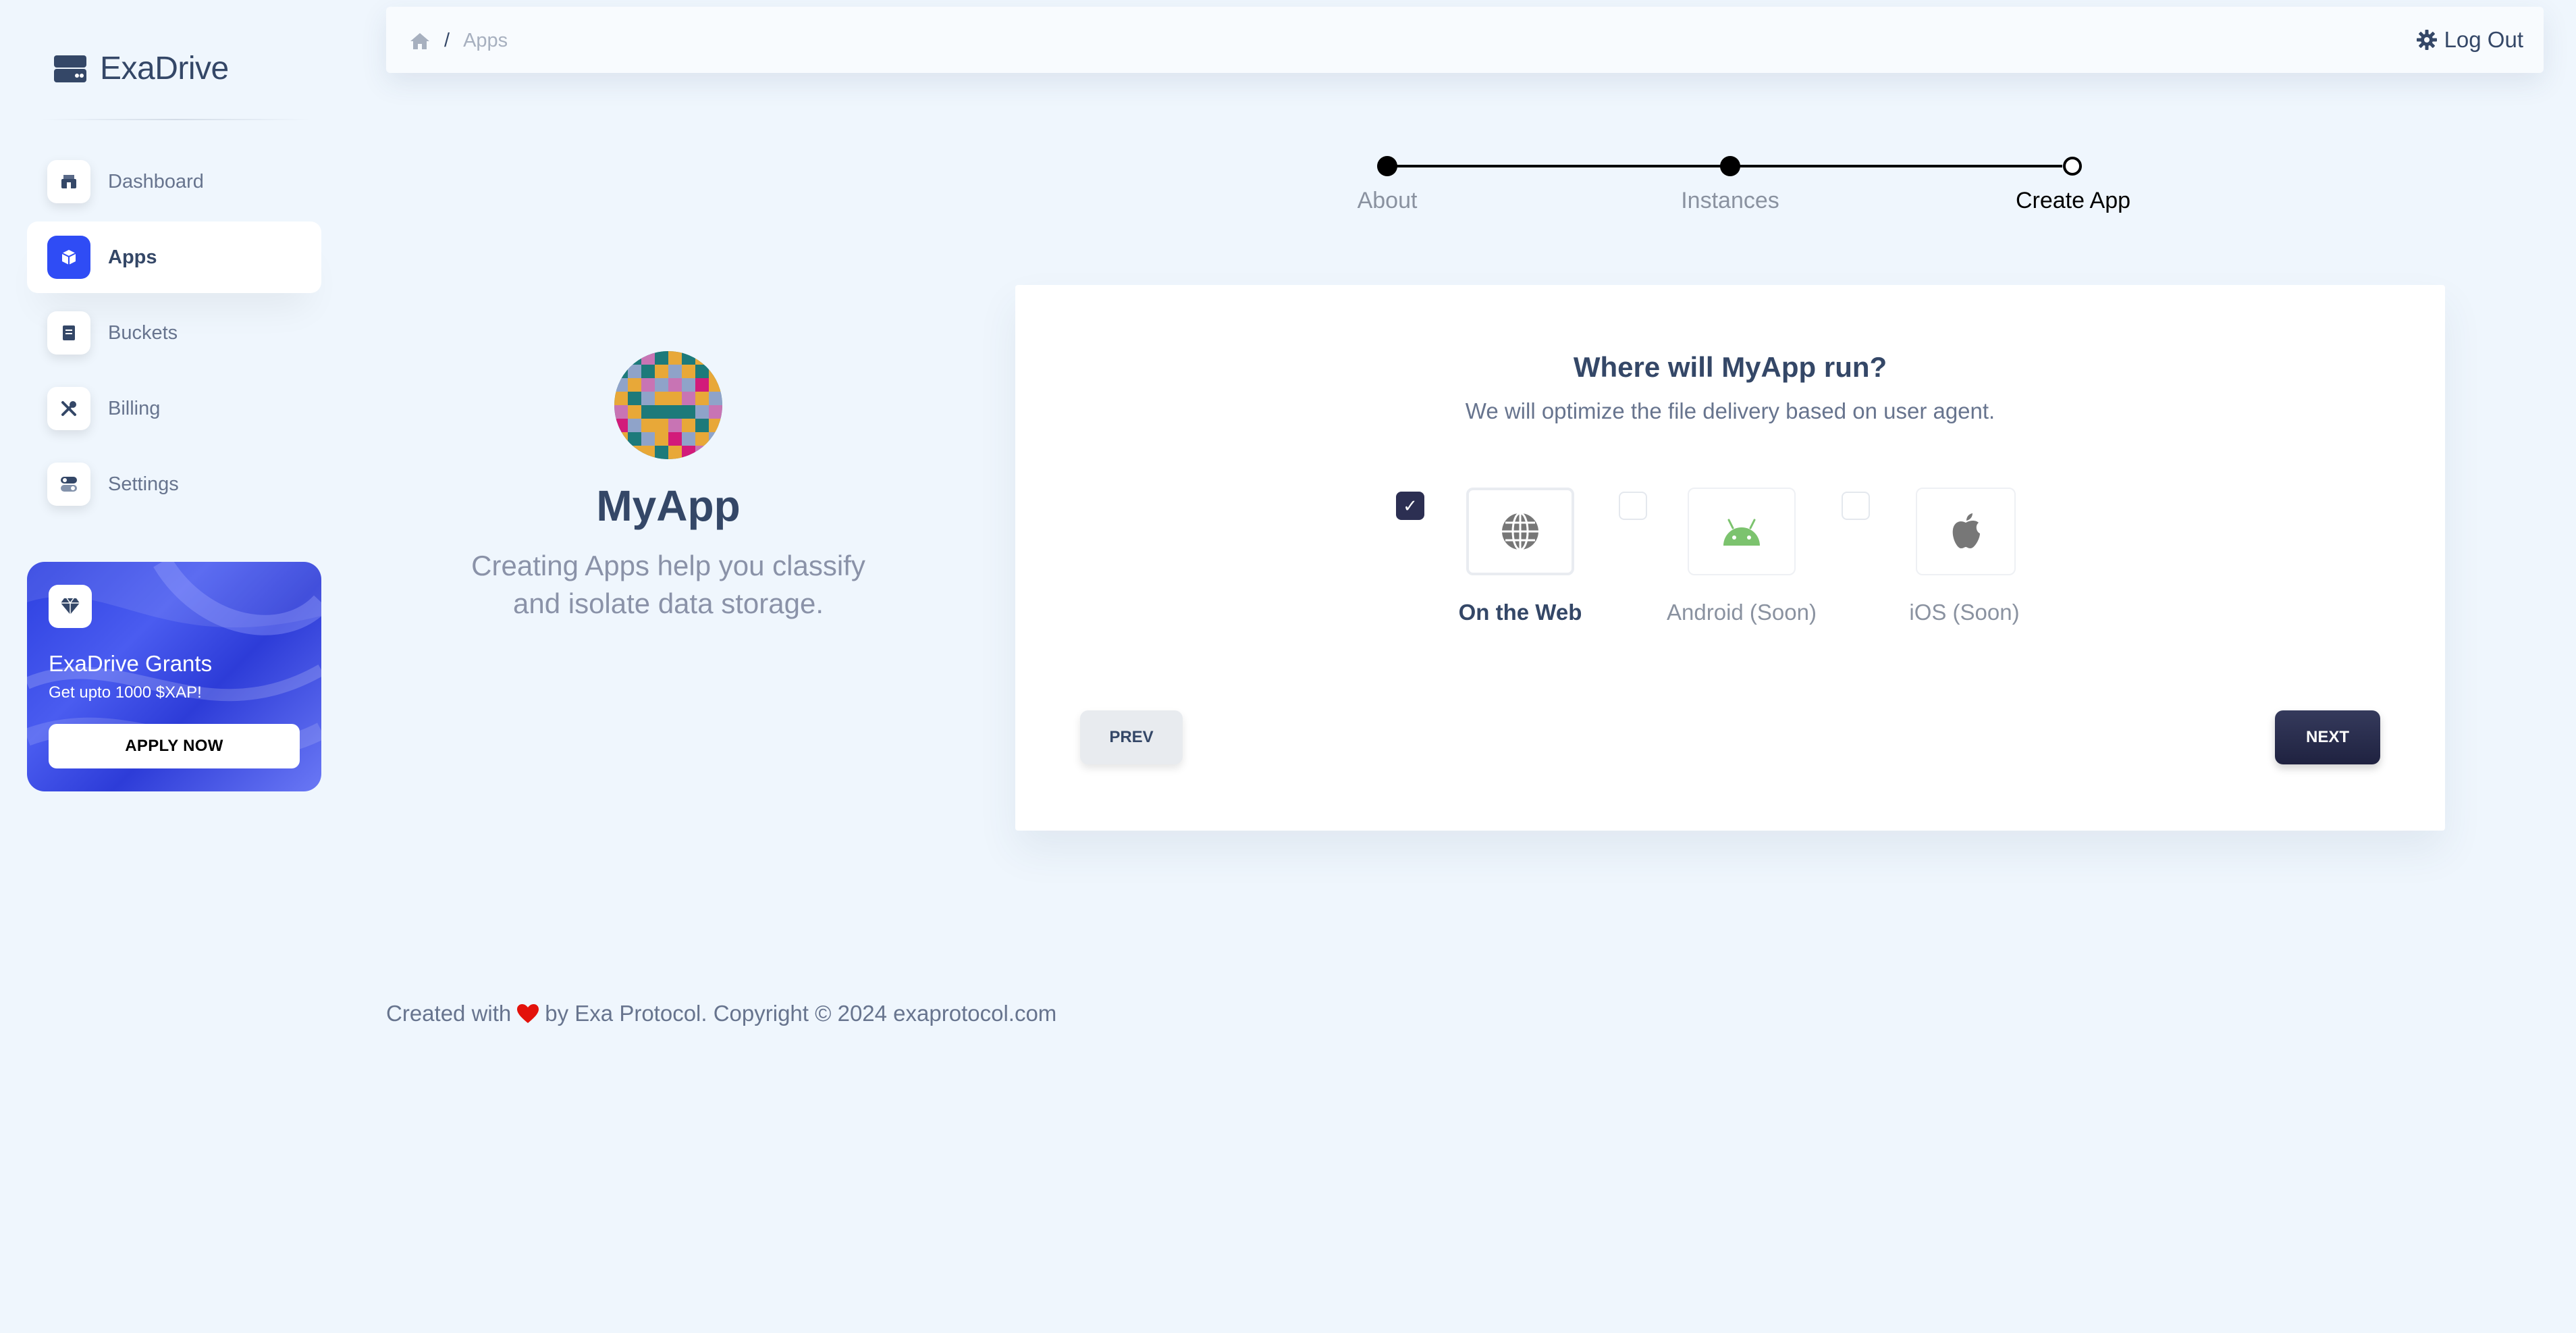 Image resolution: width=2576 pixels, height=1333 pixels. Describe the element at coordinates (1388, 201) in the screenshot. I see `step-label-about: About` at that location.